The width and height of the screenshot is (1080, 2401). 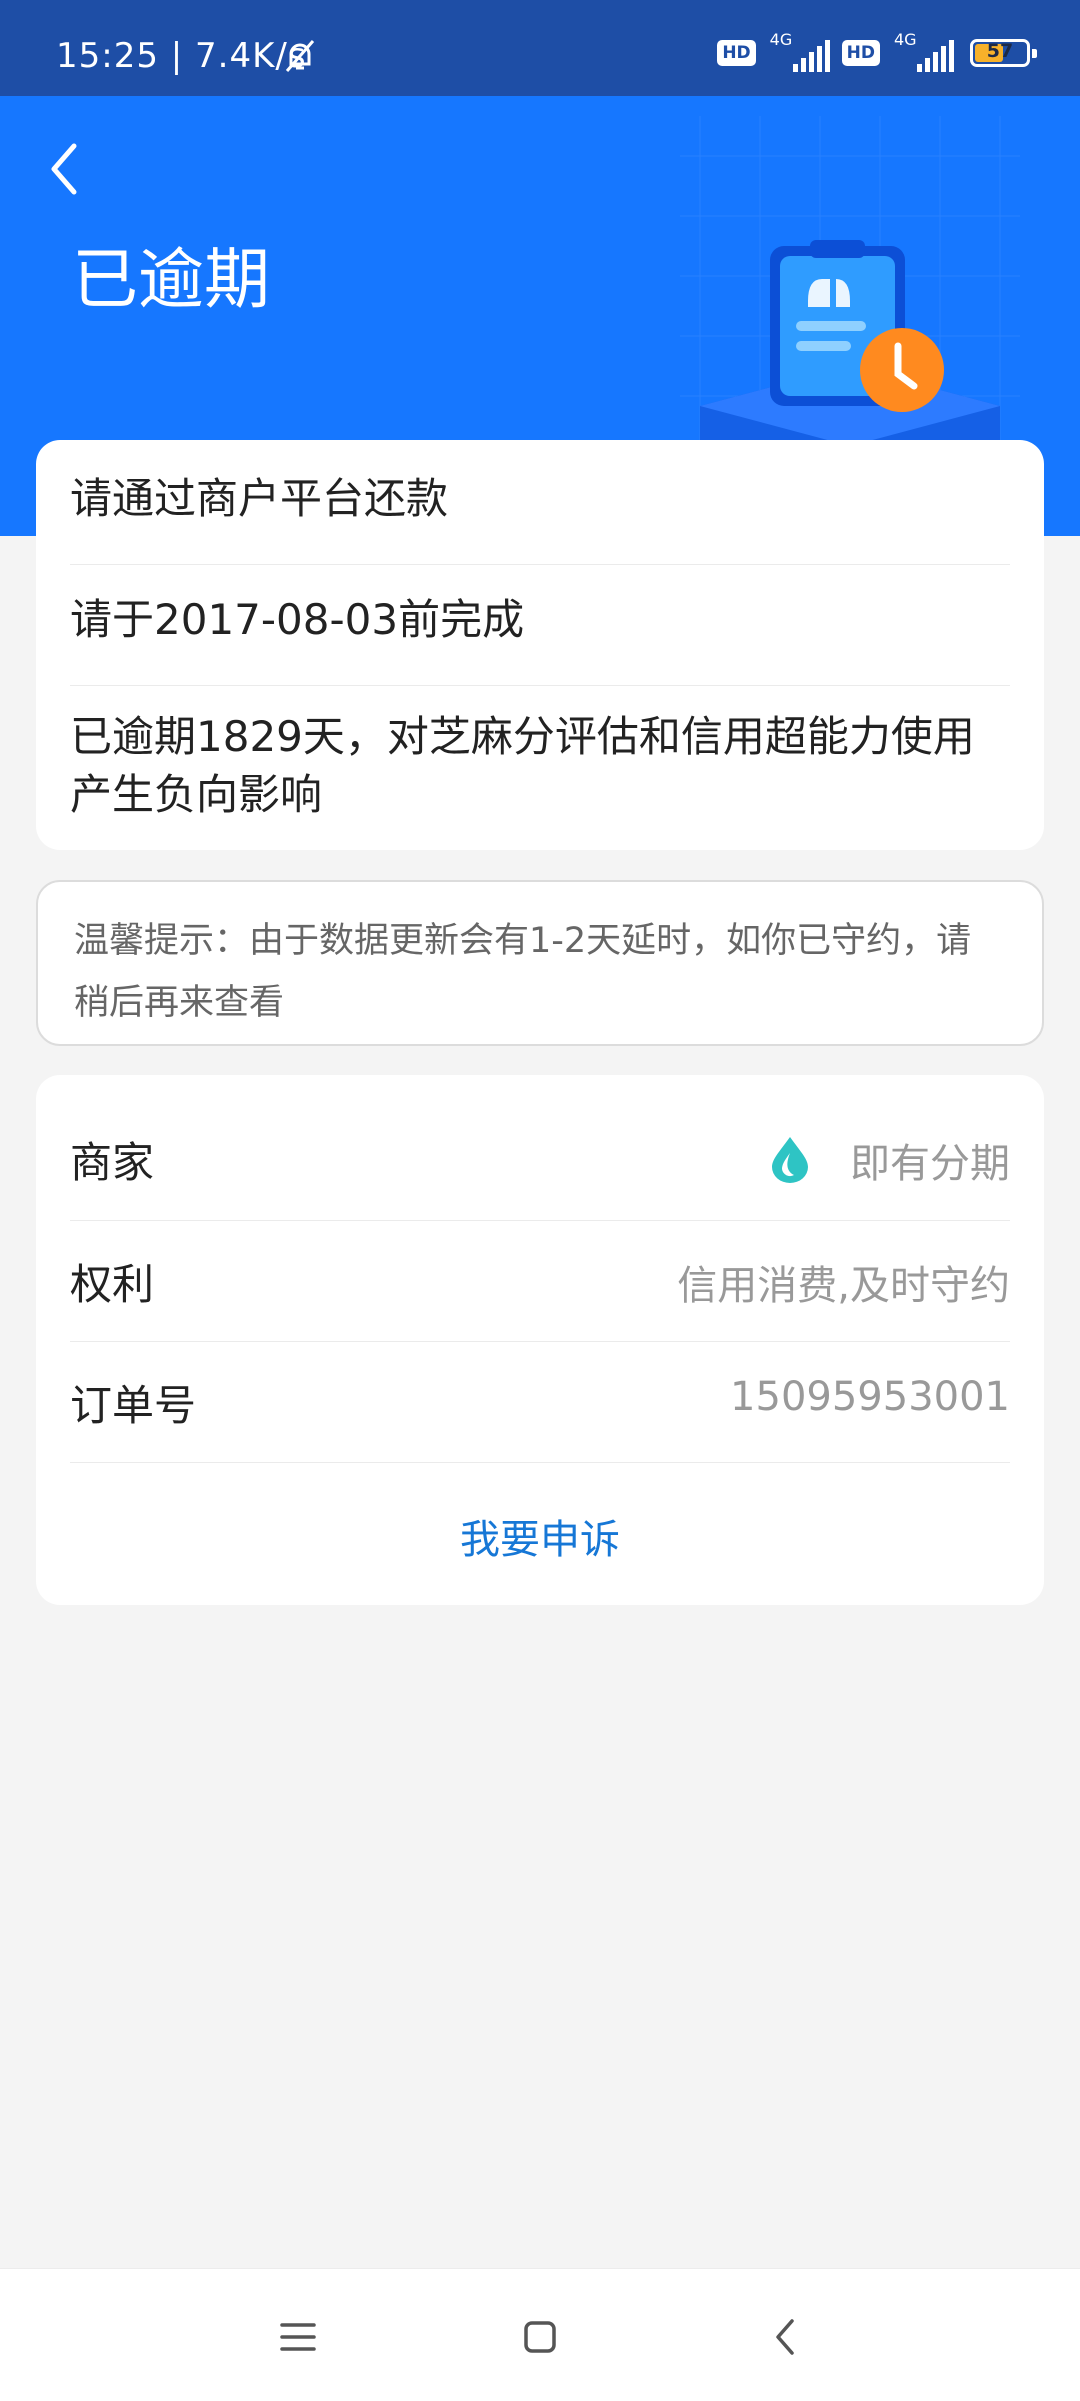 What do you see at coordinates (860, 53) in the screenshot?
I see `hd-badge-2: HD` at bounding box center [860, 53].